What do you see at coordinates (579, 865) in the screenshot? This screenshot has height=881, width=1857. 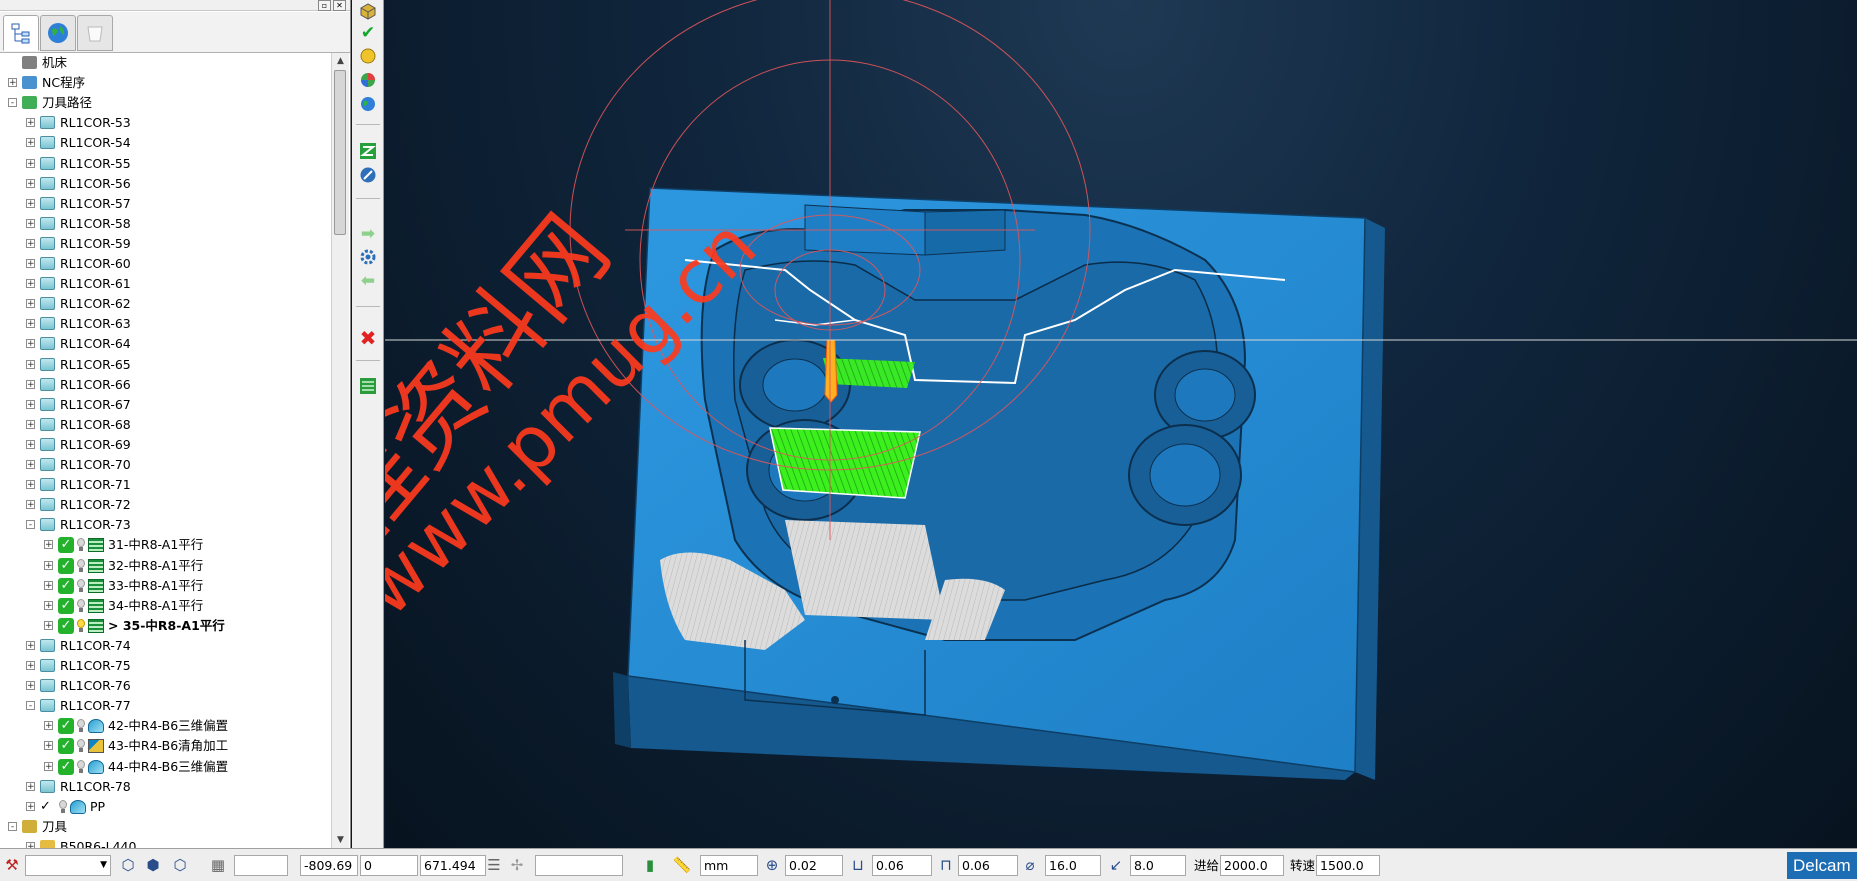 I see `empty-field` at bounding box center [579, 865].